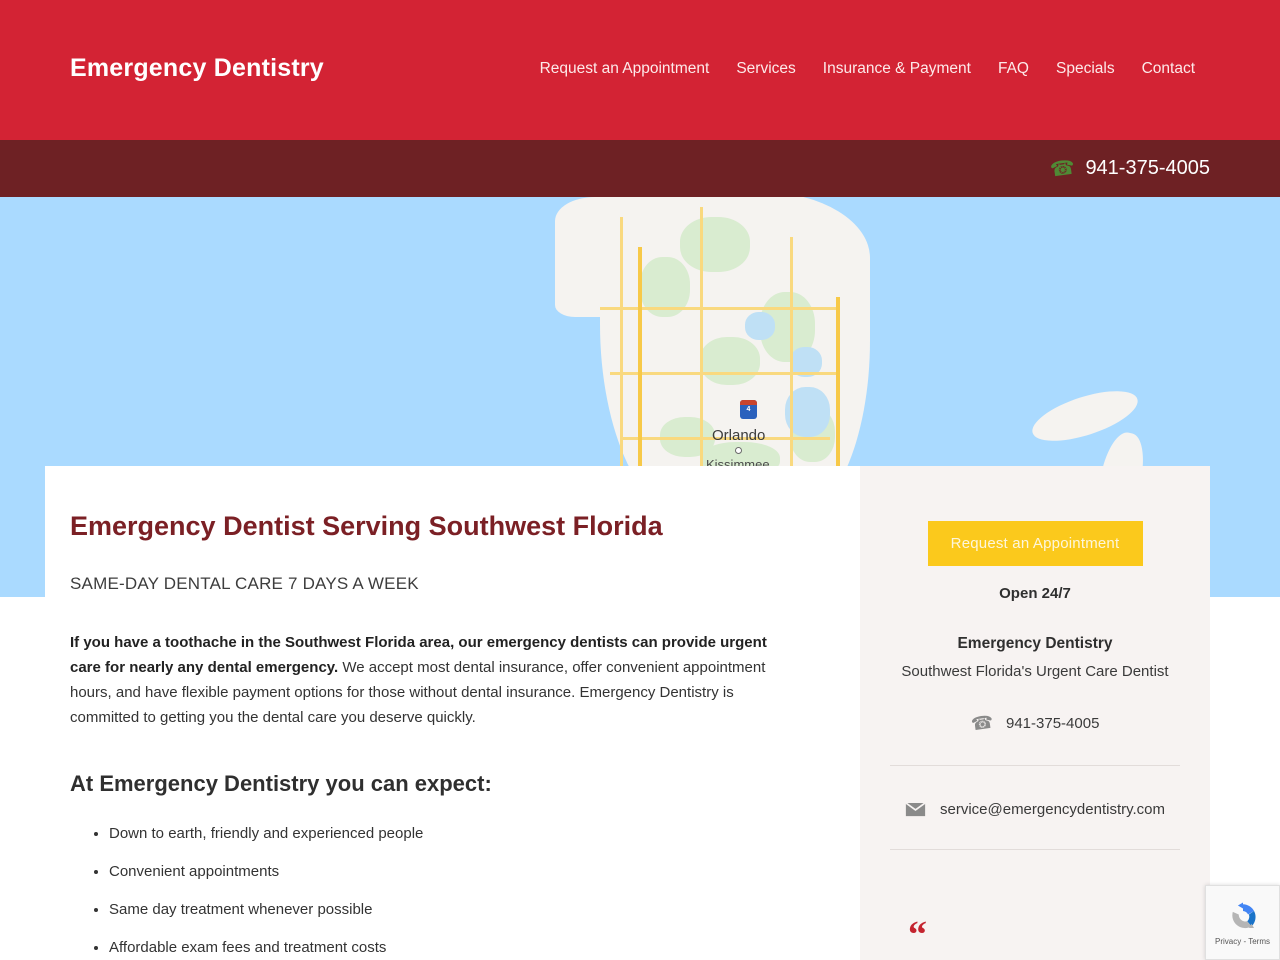  Describe the element at coordinates (1242, 941) in the screenshot. I see `recaptcha-privacy-terms: Privacy - Terms` at that location.